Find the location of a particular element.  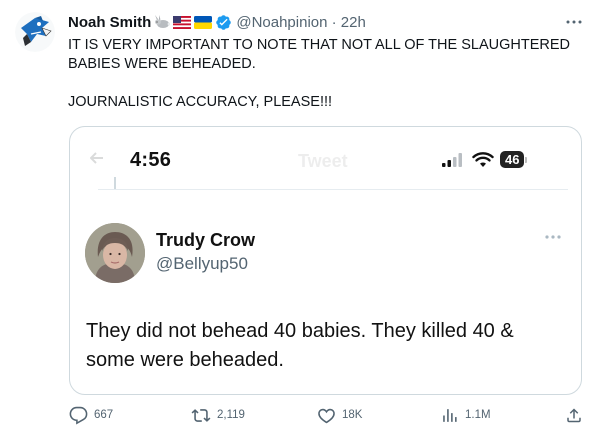

more-options-icon is located at coordinates (574, 22).